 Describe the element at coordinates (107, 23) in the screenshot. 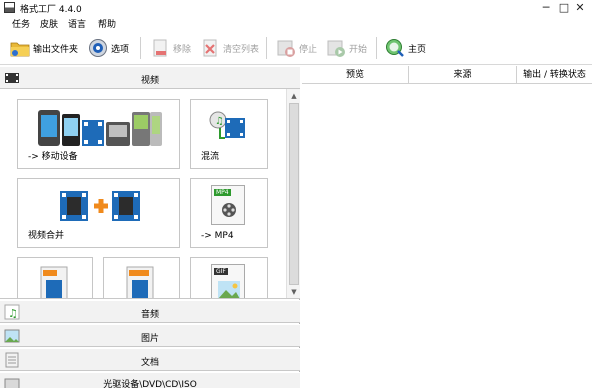

I see `menu-help: 帮助` at that location.